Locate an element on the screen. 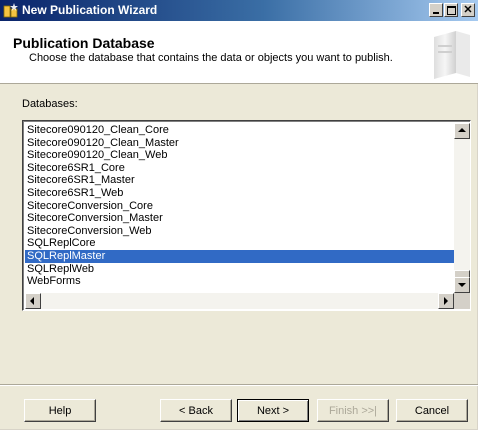  cancel-button: Cancel is located at coordinates (432, 410).